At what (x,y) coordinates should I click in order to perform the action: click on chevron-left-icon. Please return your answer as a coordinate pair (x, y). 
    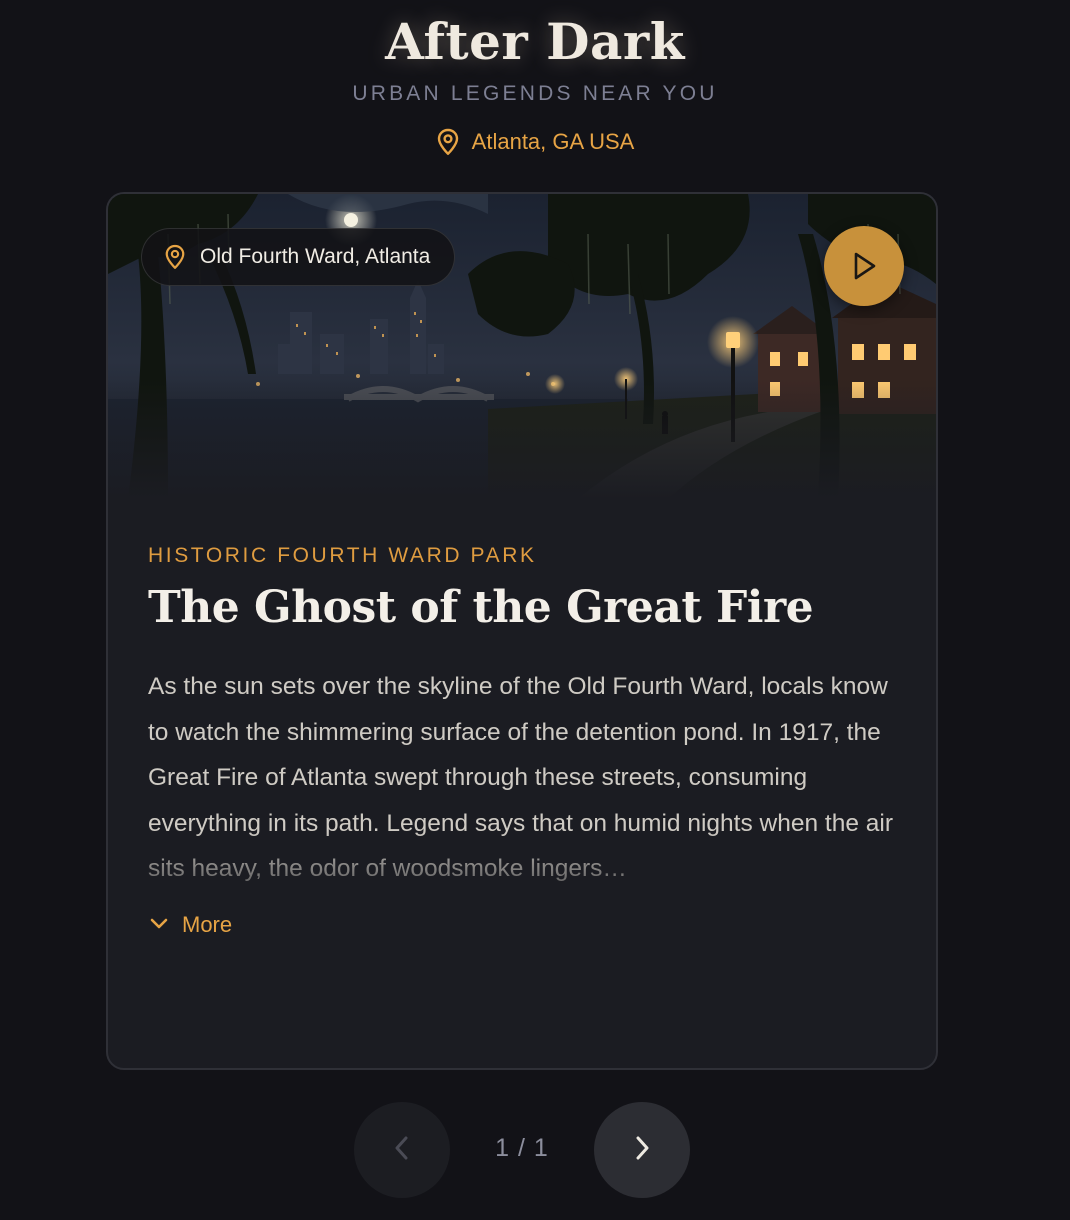
    Looking at the image, I should click on (402, 1150).